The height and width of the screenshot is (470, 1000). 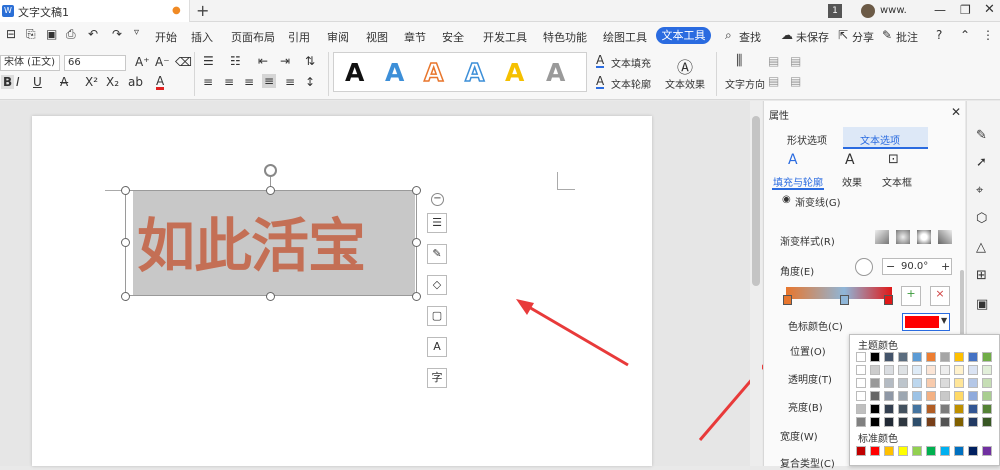 I want to click on delete-stop-button: ×, so click(x=940, y=296).